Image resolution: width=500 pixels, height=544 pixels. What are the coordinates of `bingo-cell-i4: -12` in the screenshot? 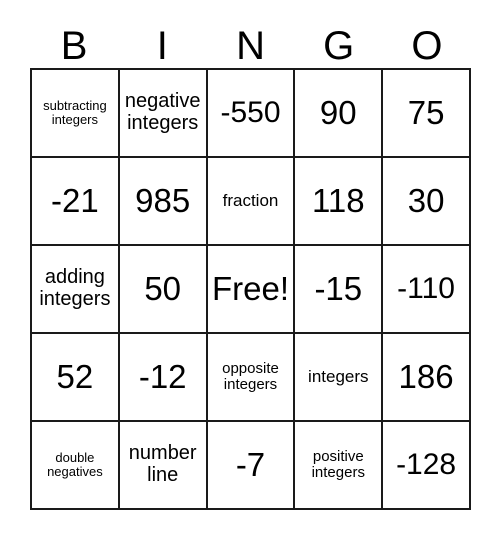 It's located at (163, 378).